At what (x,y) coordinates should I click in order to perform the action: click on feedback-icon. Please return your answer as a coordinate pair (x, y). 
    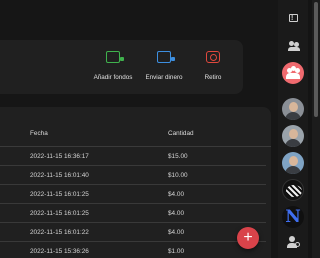
    Looking at the image, I should click on (293, 18).